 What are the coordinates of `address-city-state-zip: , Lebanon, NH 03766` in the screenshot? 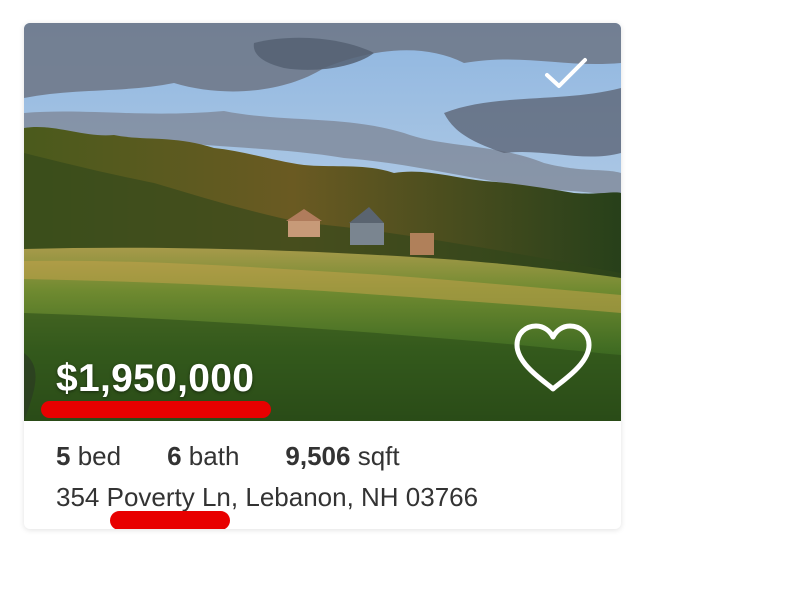 It's located at (354, 497).